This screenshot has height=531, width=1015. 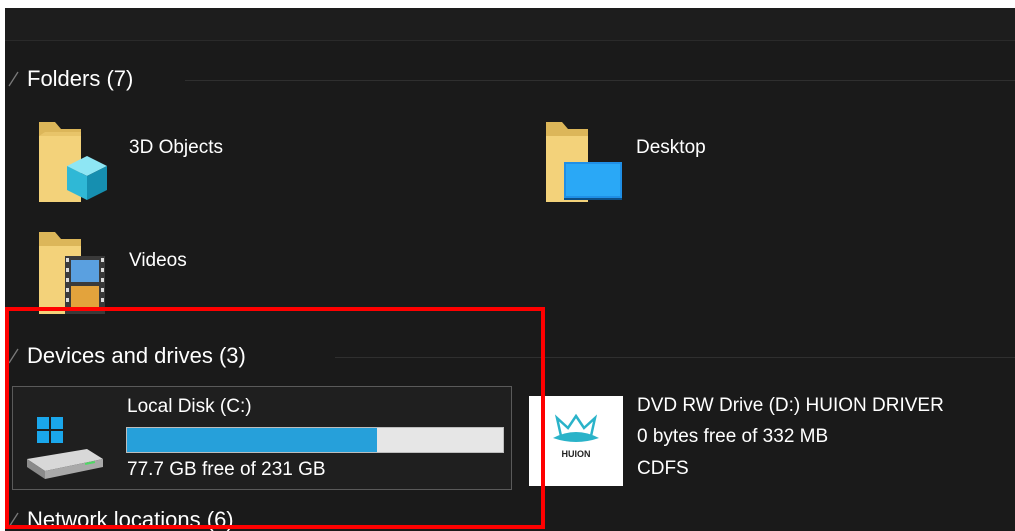 I want to click on group-header-folders: Folders (7), so click(x=510, y=80).